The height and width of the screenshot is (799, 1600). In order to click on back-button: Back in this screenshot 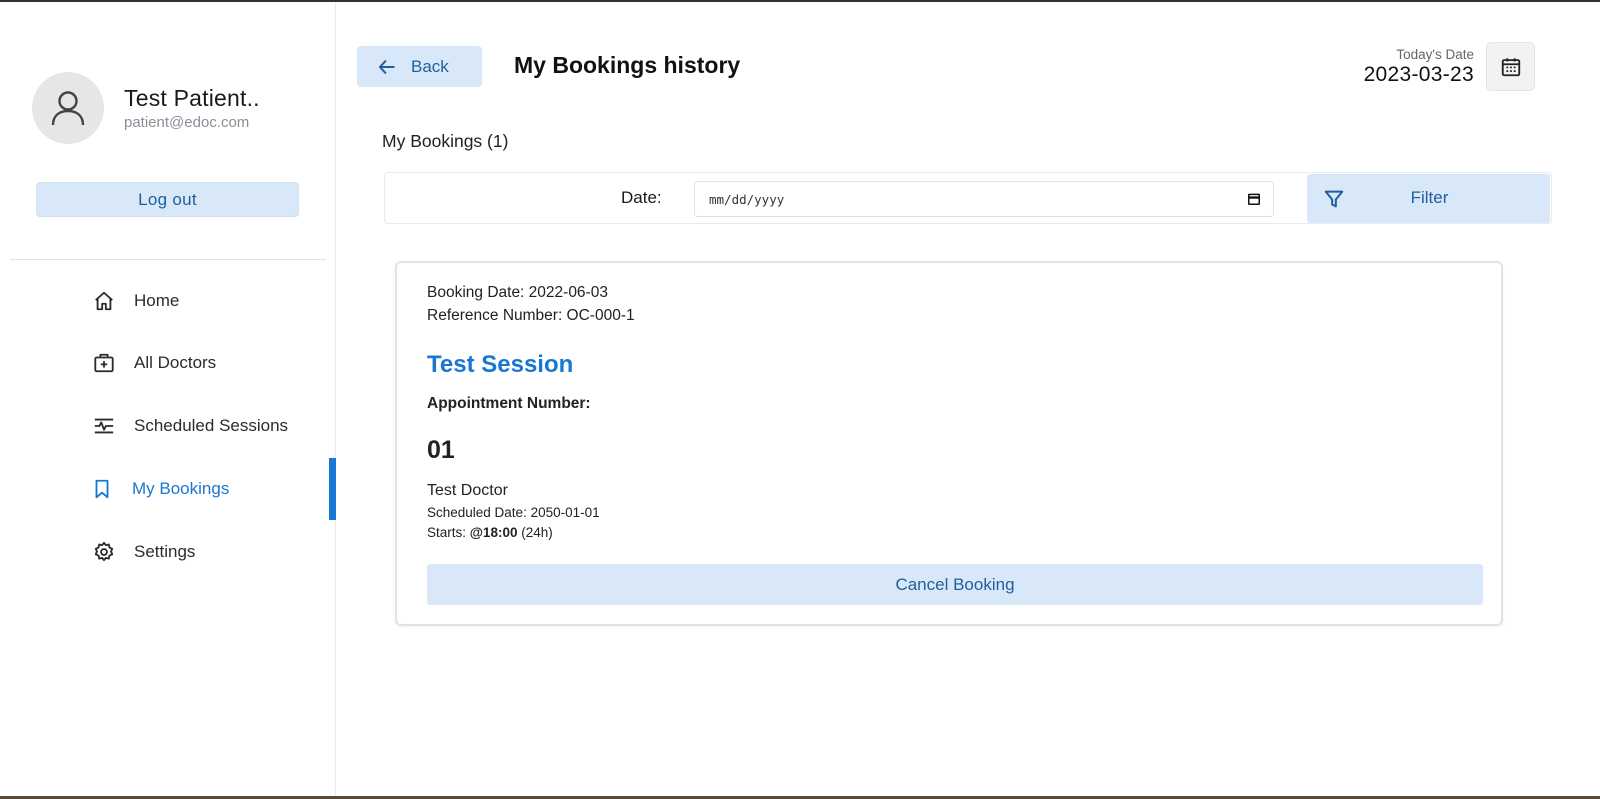, I will do `click(419, 66)`.